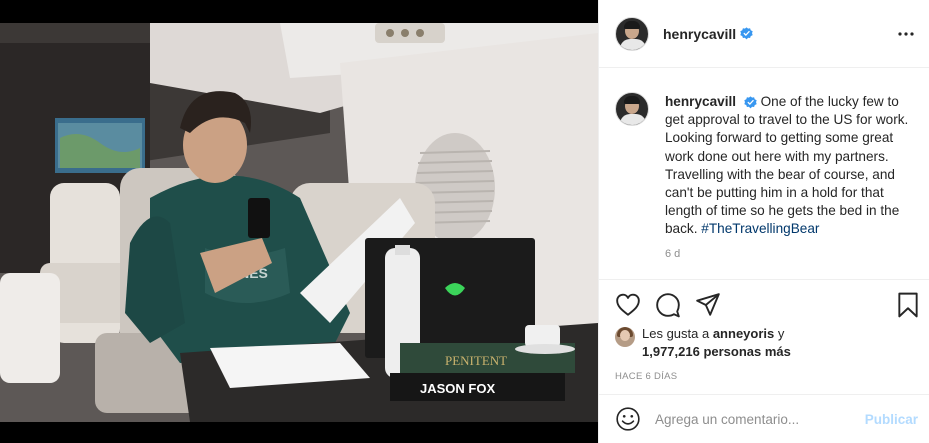 The image size is (929, 443). Describe the element at coordinates (632, 109) in the screenshot. I see `caption-avatar` at that location.